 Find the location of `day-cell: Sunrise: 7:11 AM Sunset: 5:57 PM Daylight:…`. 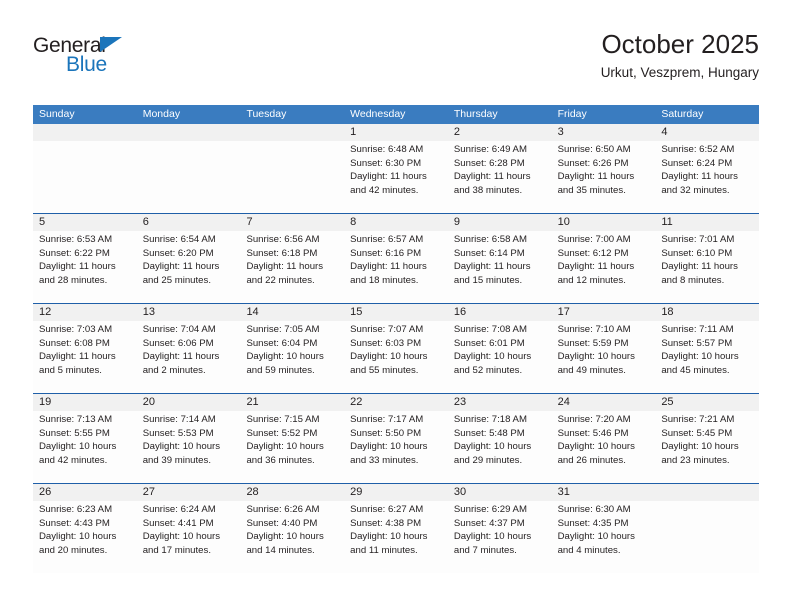

day-cell: Sunrise: 7:11 AM Sunset: 5:57 PM Daylight:… is located at coordinates (707, 357).